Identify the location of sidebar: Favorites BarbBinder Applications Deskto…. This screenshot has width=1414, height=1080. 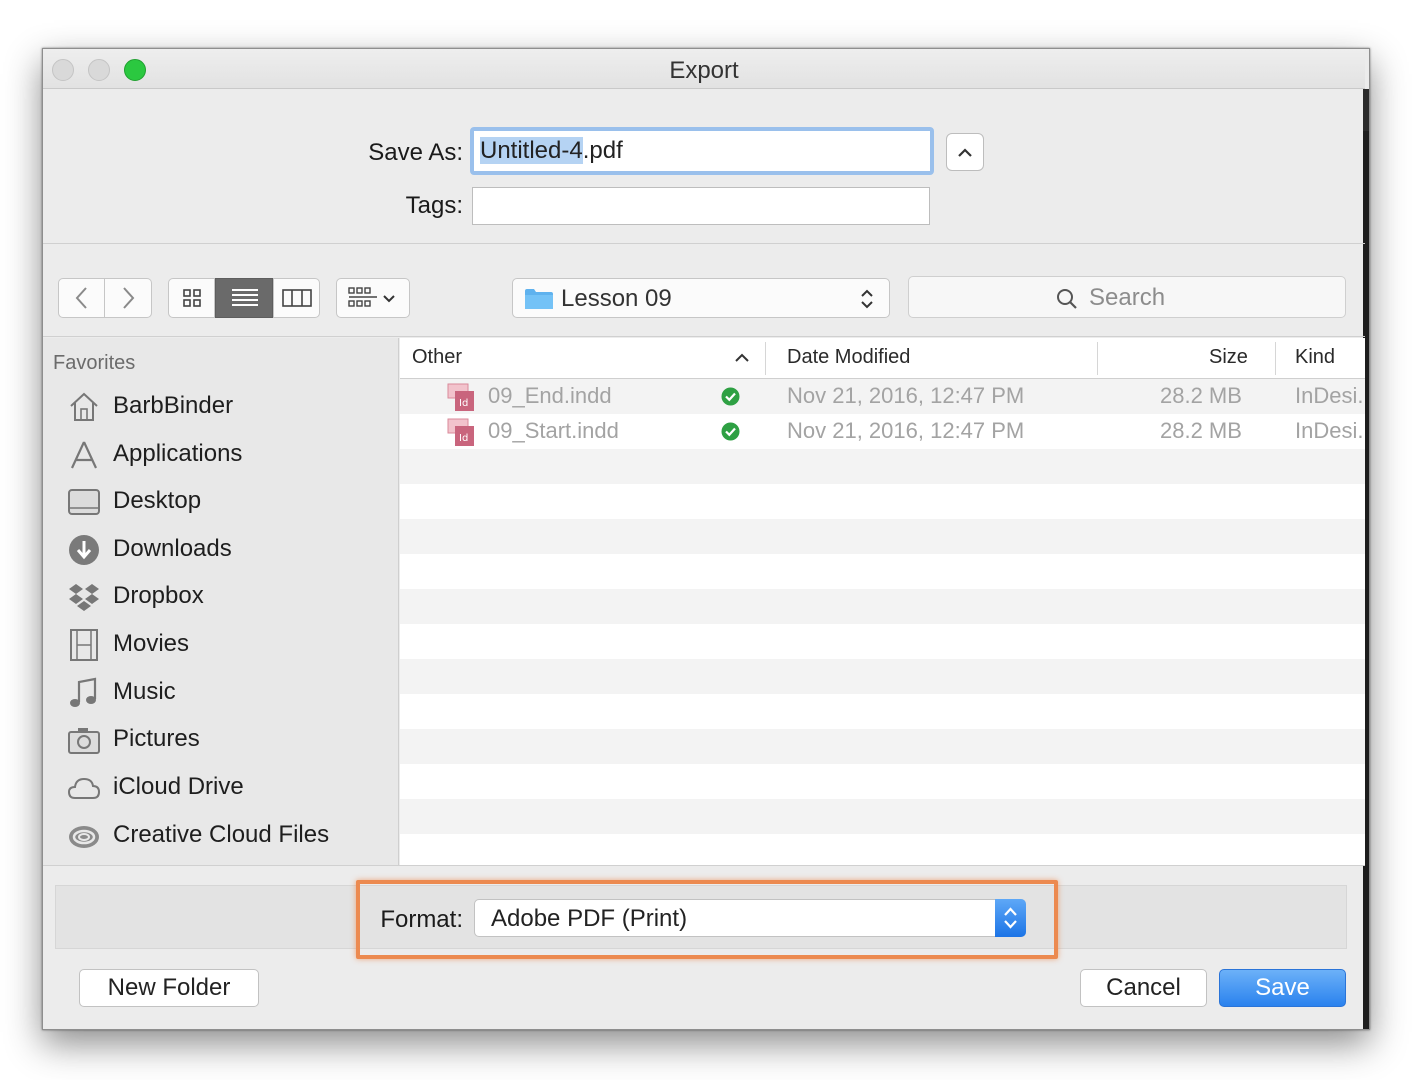
(221, 601).